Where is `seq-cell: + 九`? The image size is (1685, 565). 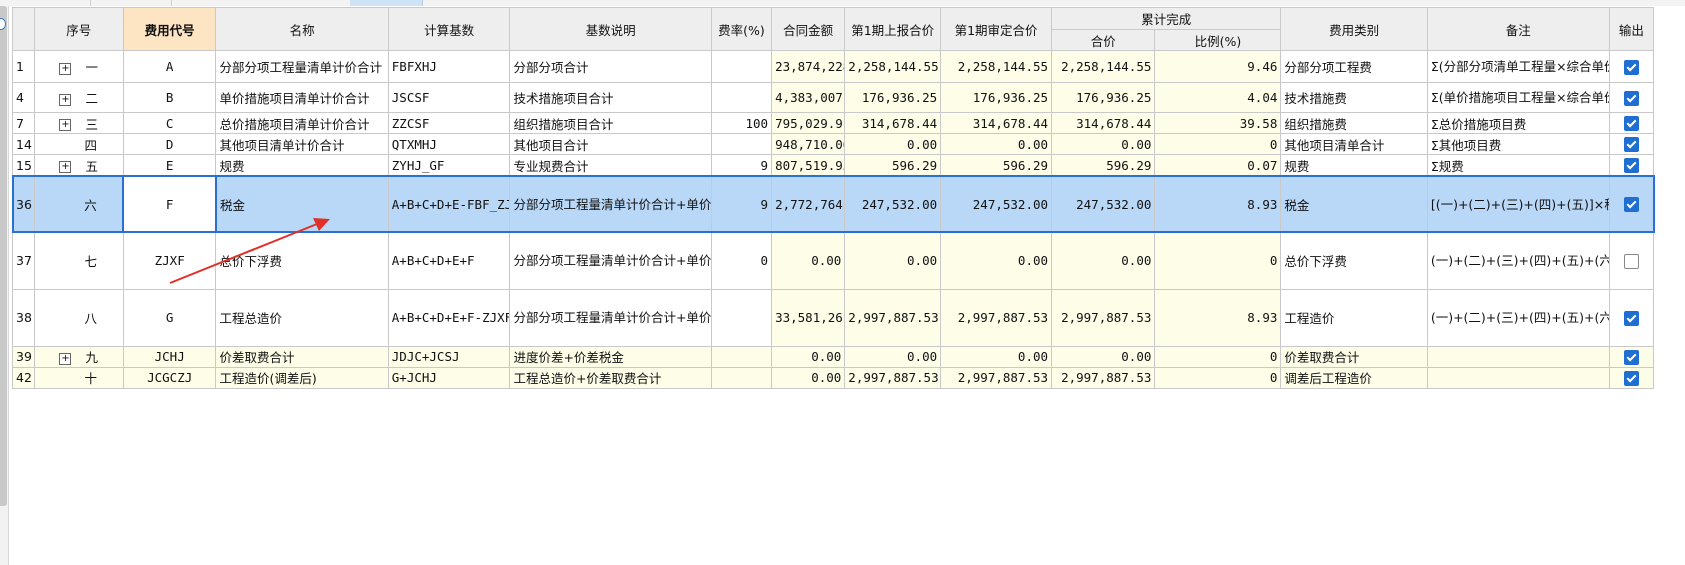 seq-cell: + 九 is located at coordinates (78, 356).